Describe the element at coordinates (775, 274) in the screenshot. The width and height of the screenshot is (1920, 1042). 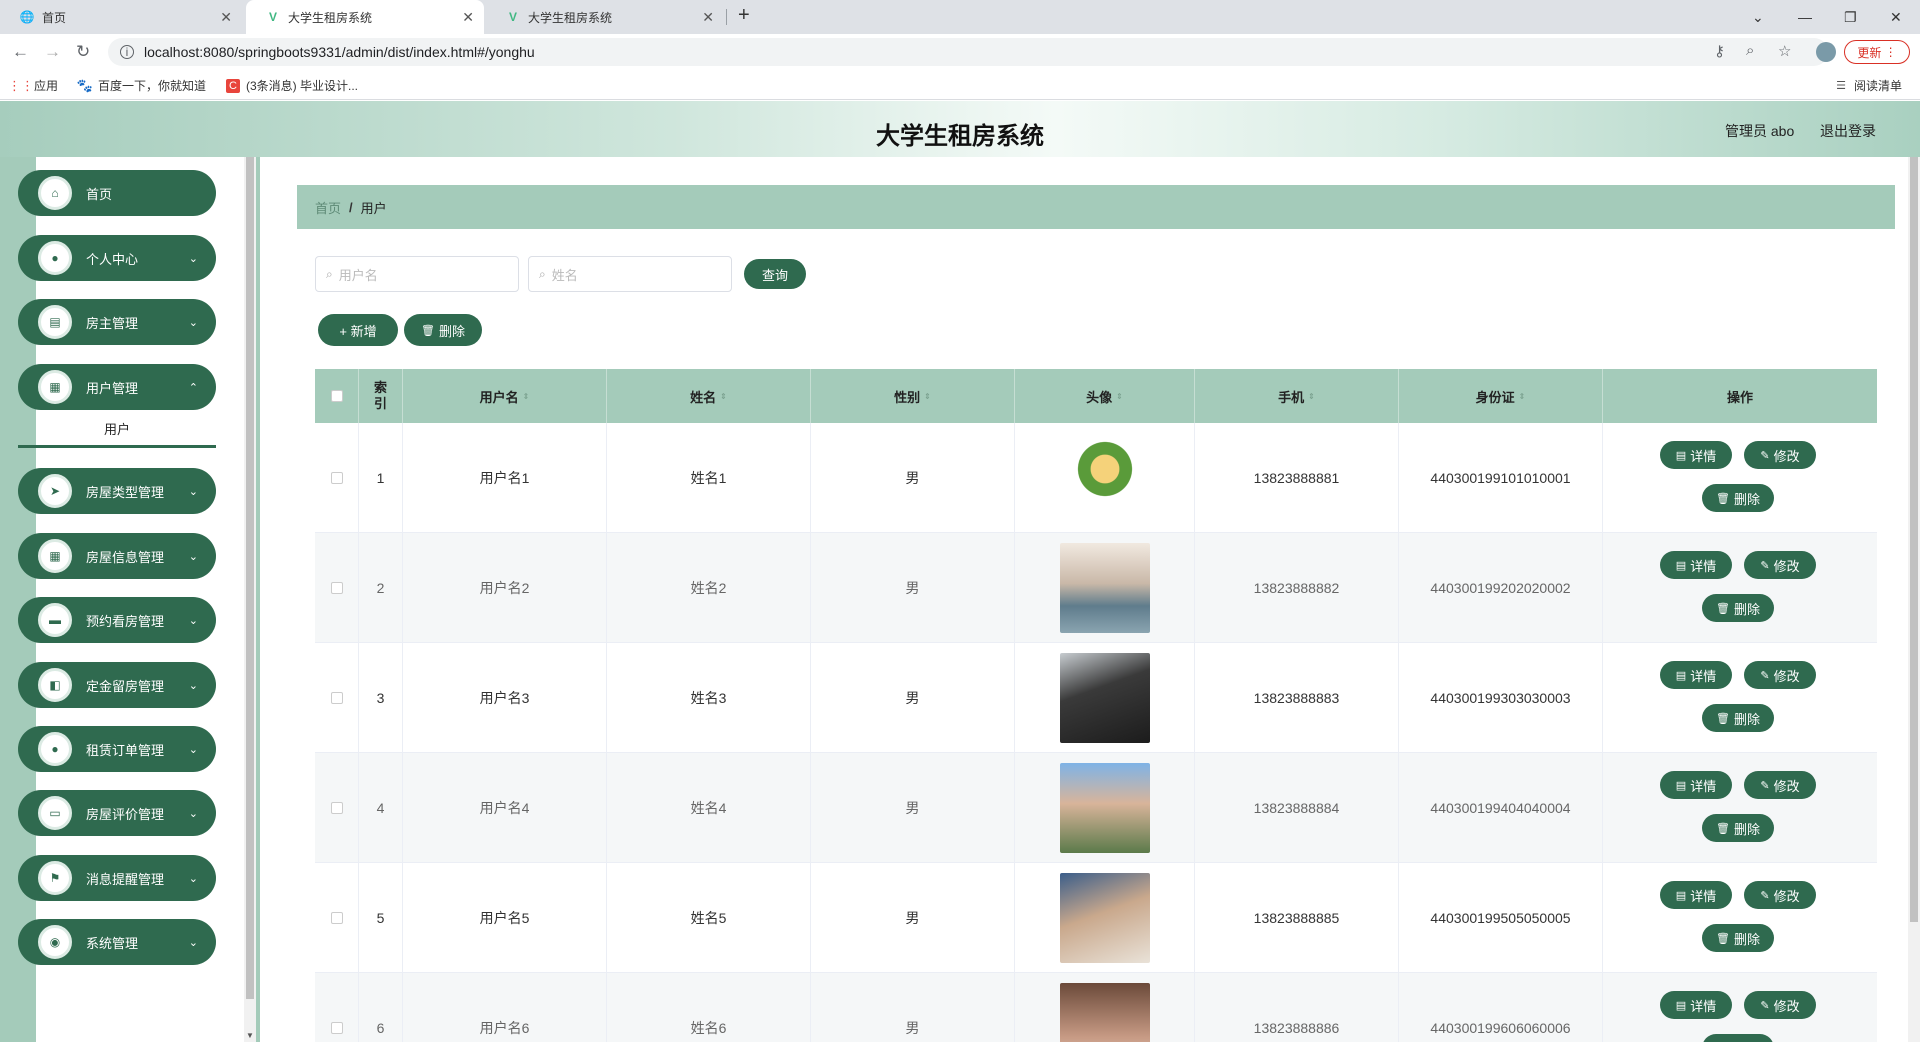
I see `query-button: 查询` at that location.